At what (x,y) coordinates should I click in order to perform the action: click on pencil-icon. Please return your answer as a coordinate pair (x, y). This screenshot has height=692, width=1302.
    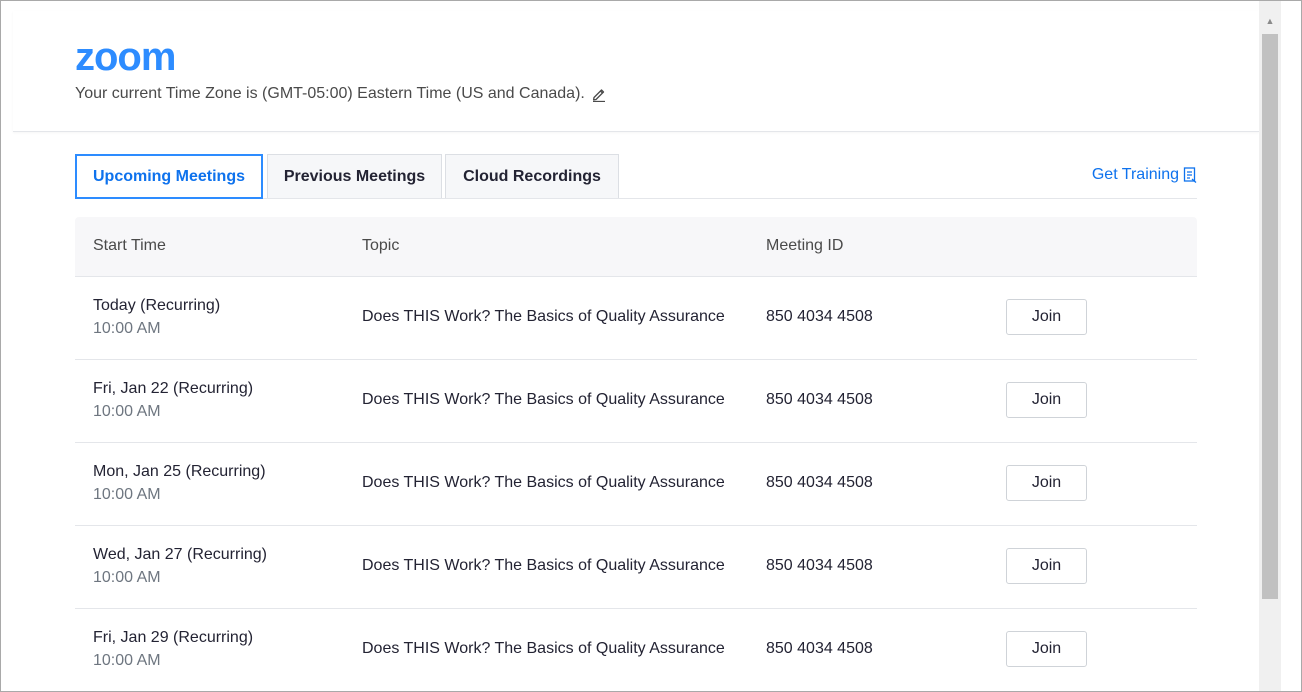
    Looking at the image, I should click on (599, 94).